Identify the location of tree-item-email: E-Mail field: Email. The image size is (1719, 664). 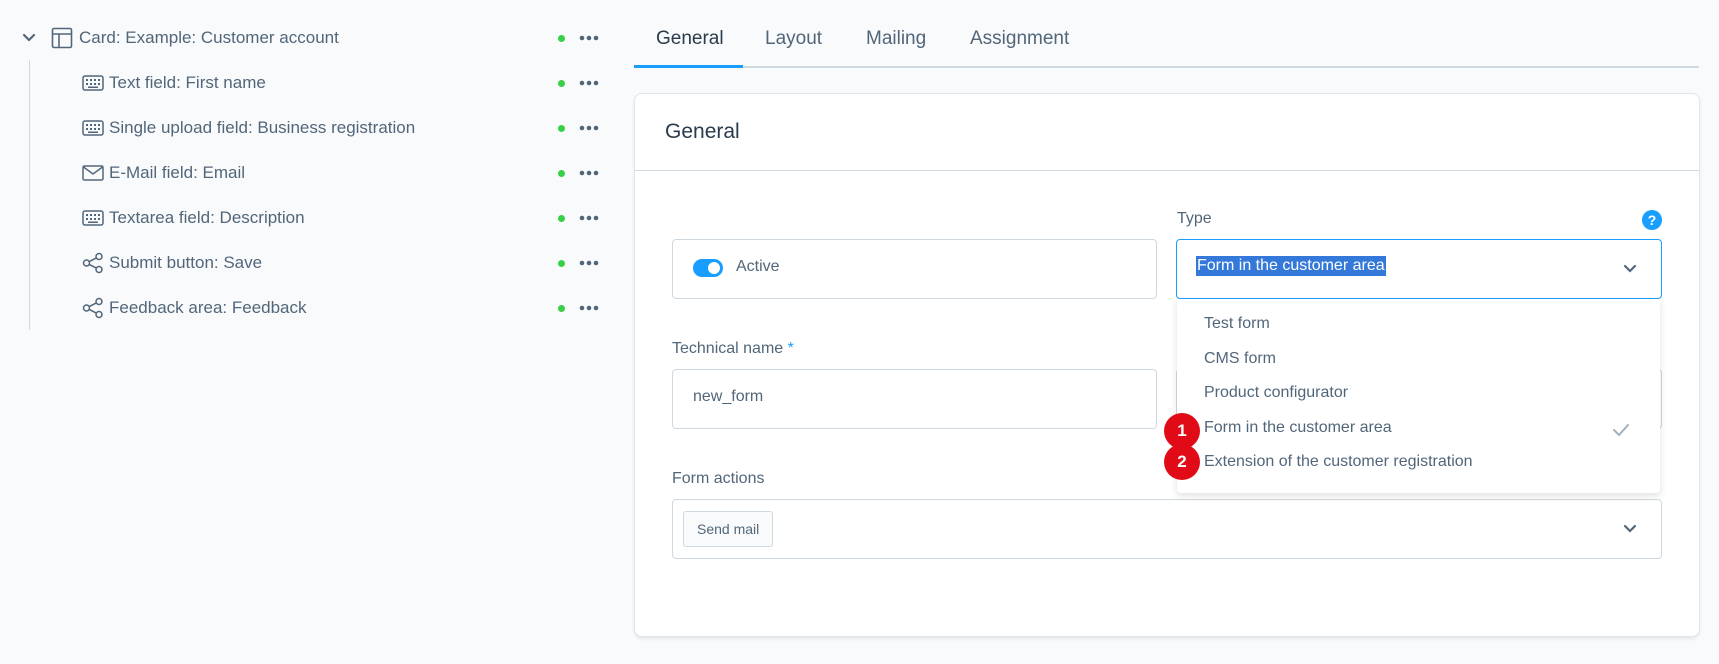
(305, 173).